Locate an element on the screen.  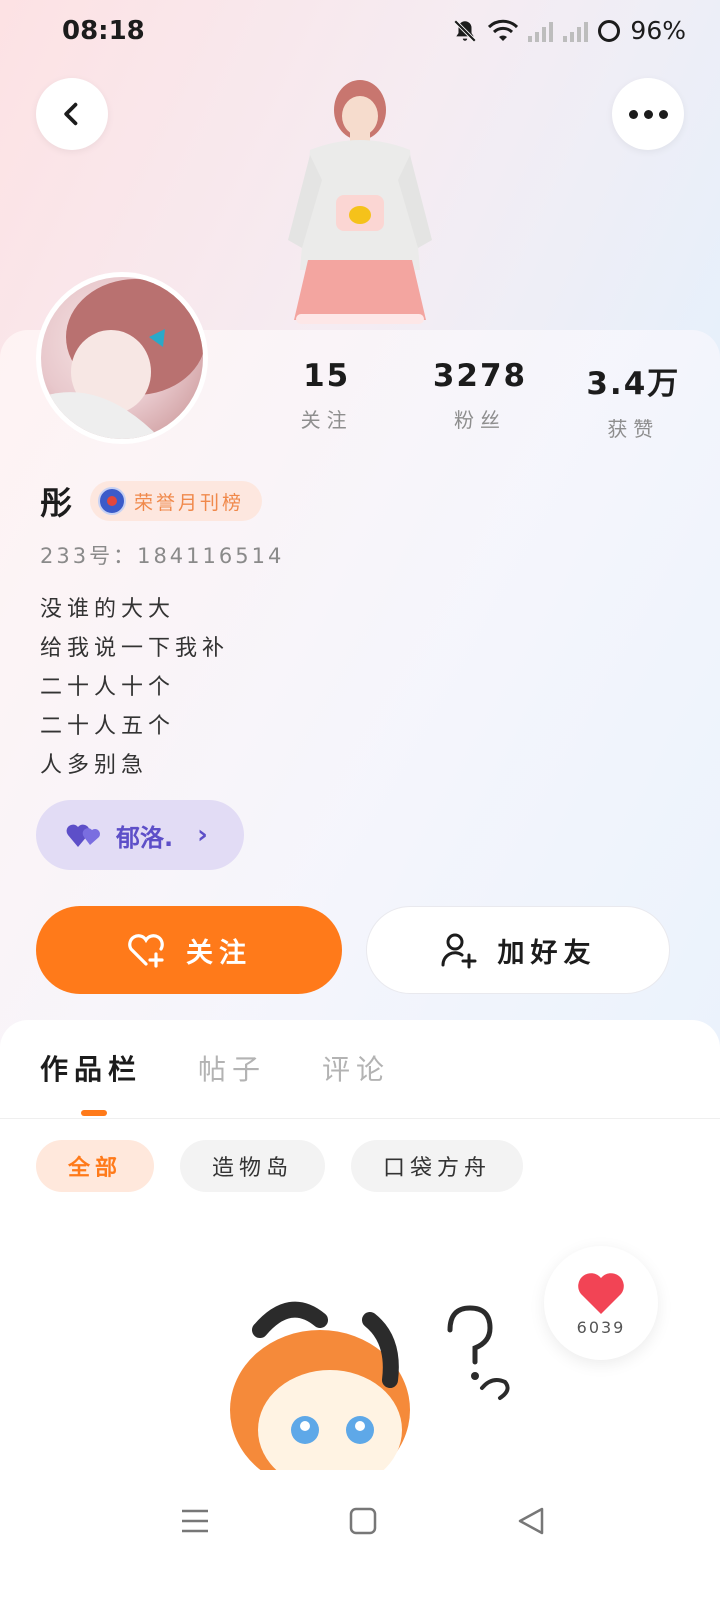
heart-plus-icon is located at coordinates (146, 951).